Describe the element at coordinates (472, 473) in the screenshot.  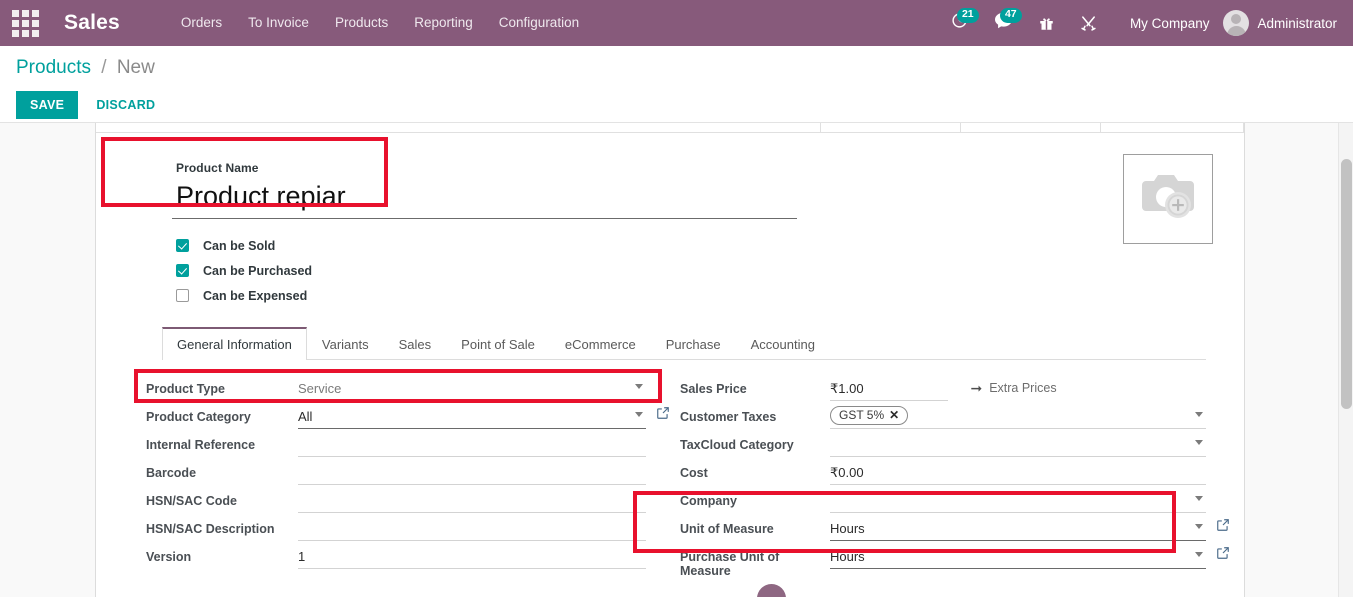
I see `barcode-input` at that location.